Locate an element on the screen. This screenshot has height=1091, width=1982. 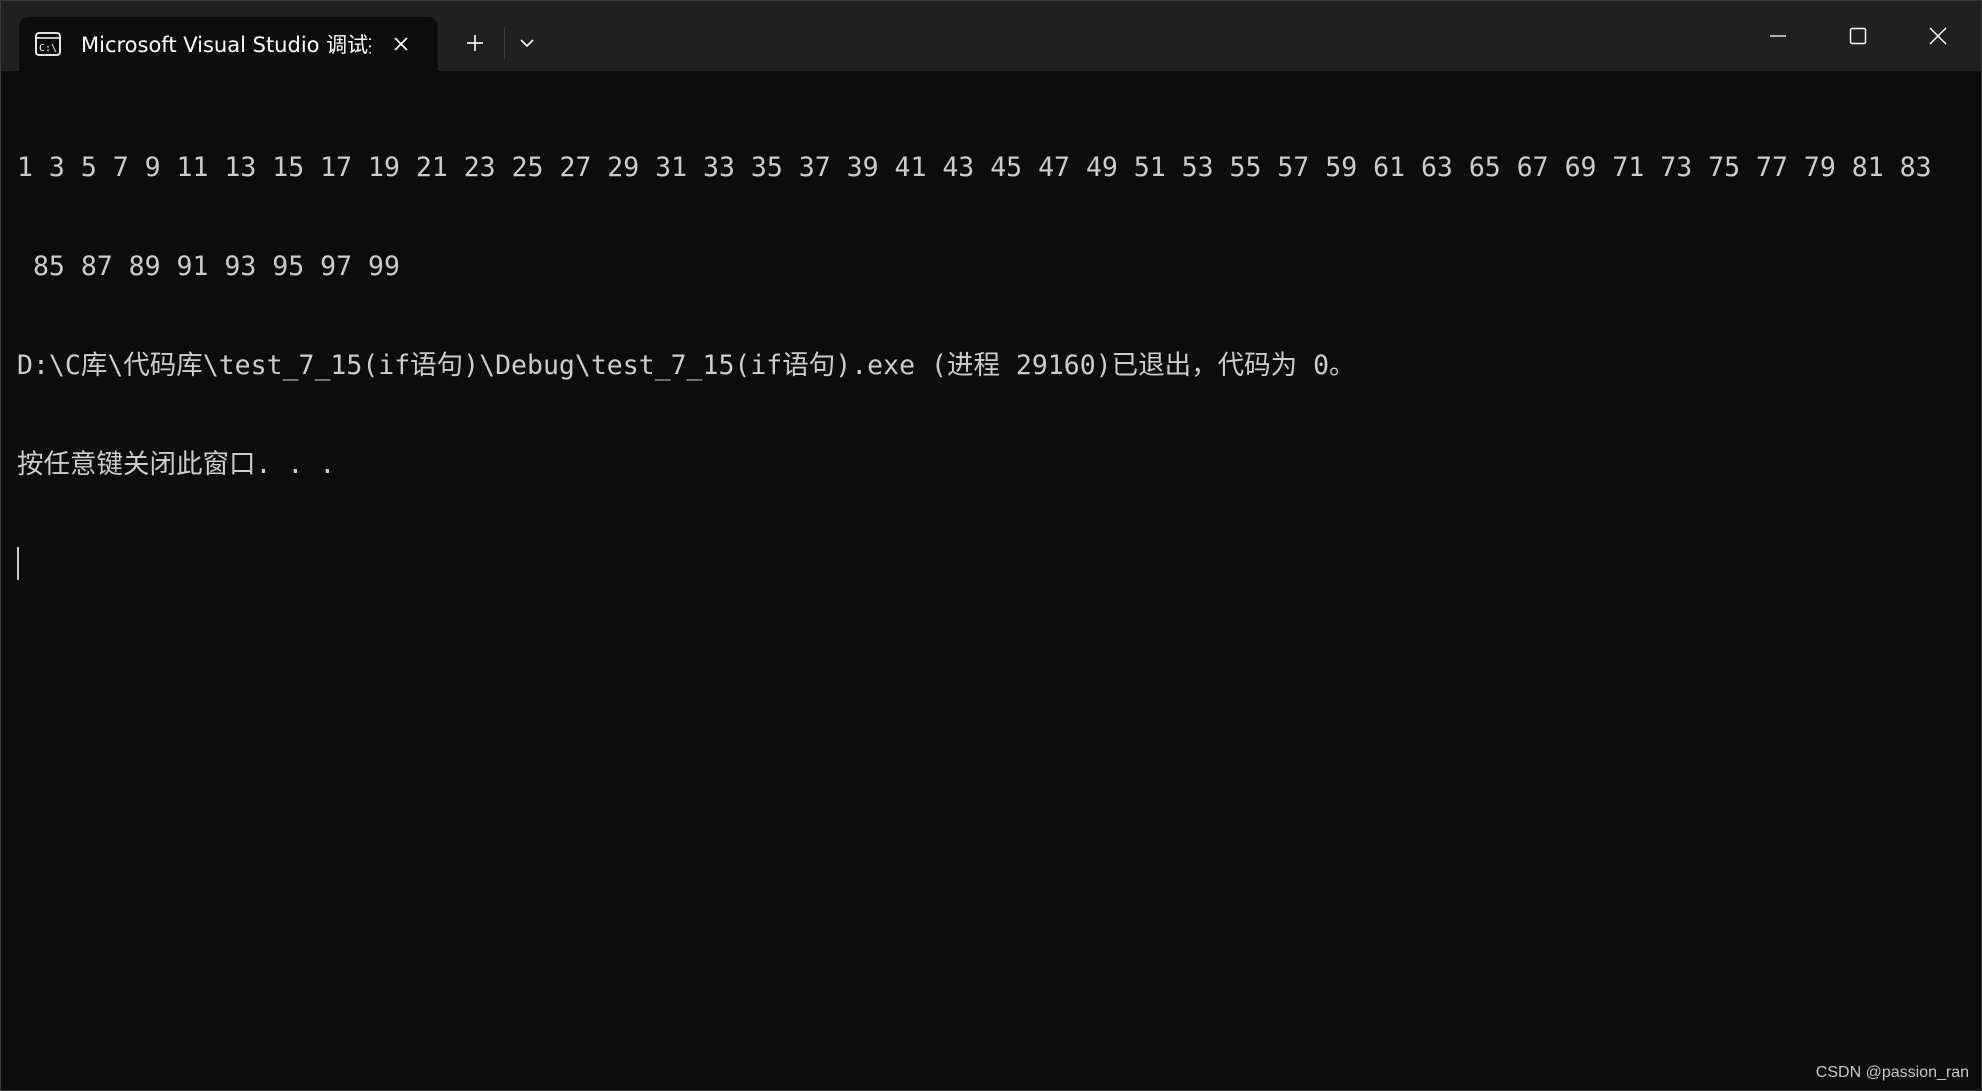
minimize-button is located at coordinates (1778, 36).